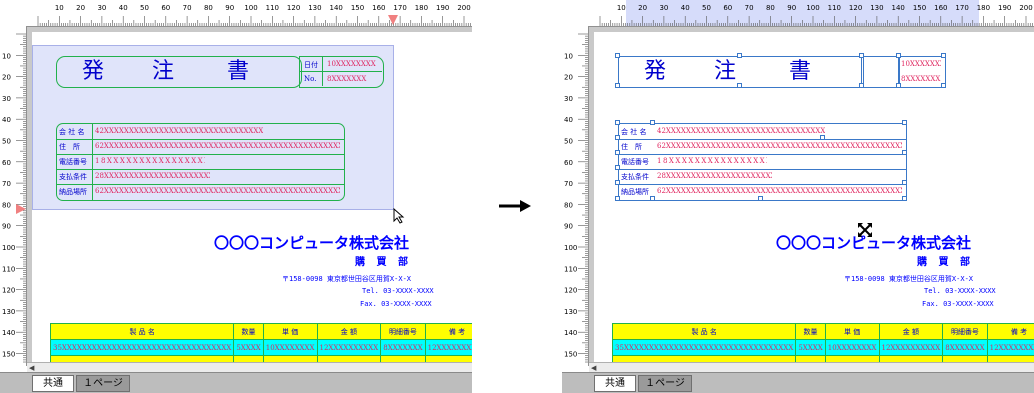 The width and height of the screenshot is (1034, 393). Describe the element at coordinates (852, 331) in the screenshot. I see `table-header: 単 価` at that location.